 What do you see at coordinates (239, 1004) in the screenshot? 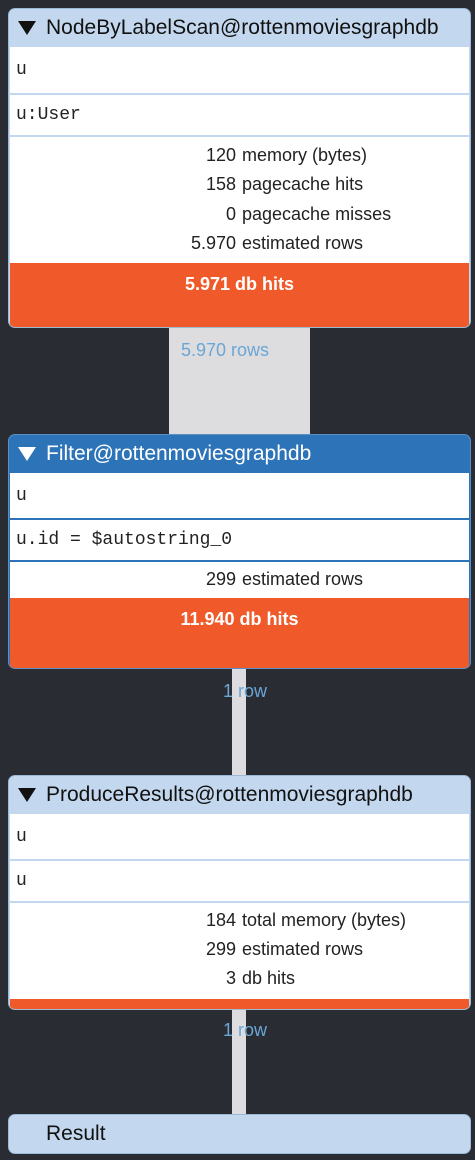
I see `db-hits-bar` at bounding box center [239, 1004].